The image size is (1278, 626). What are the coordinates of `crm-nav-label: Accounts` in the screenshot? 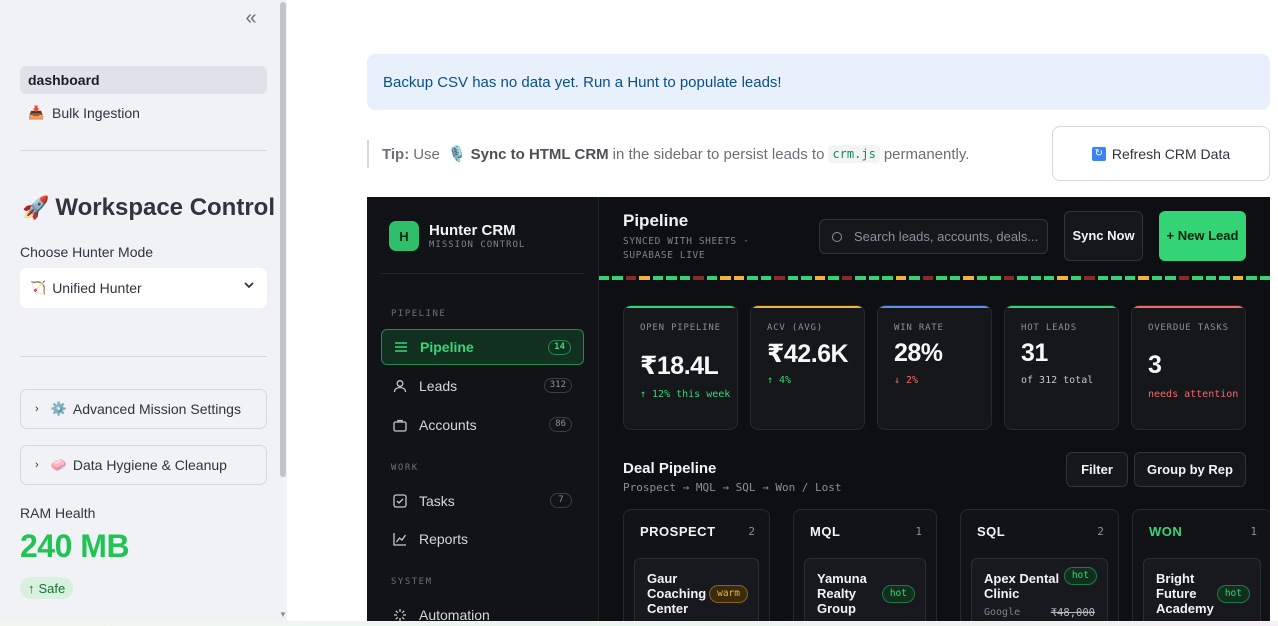 It's located at (448, 425).